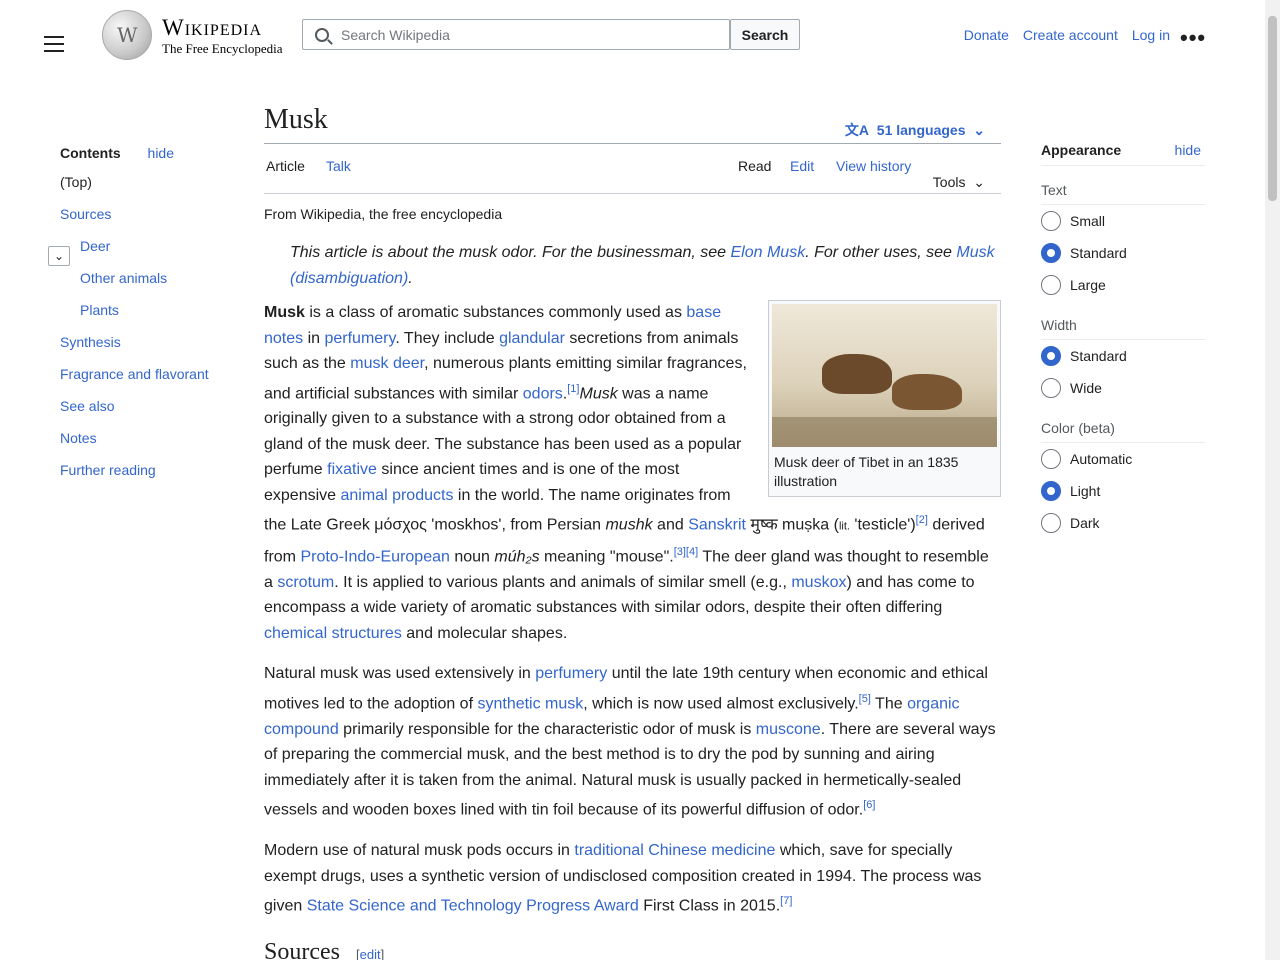  I want to click on article-link: muscone, so click(788, 729).